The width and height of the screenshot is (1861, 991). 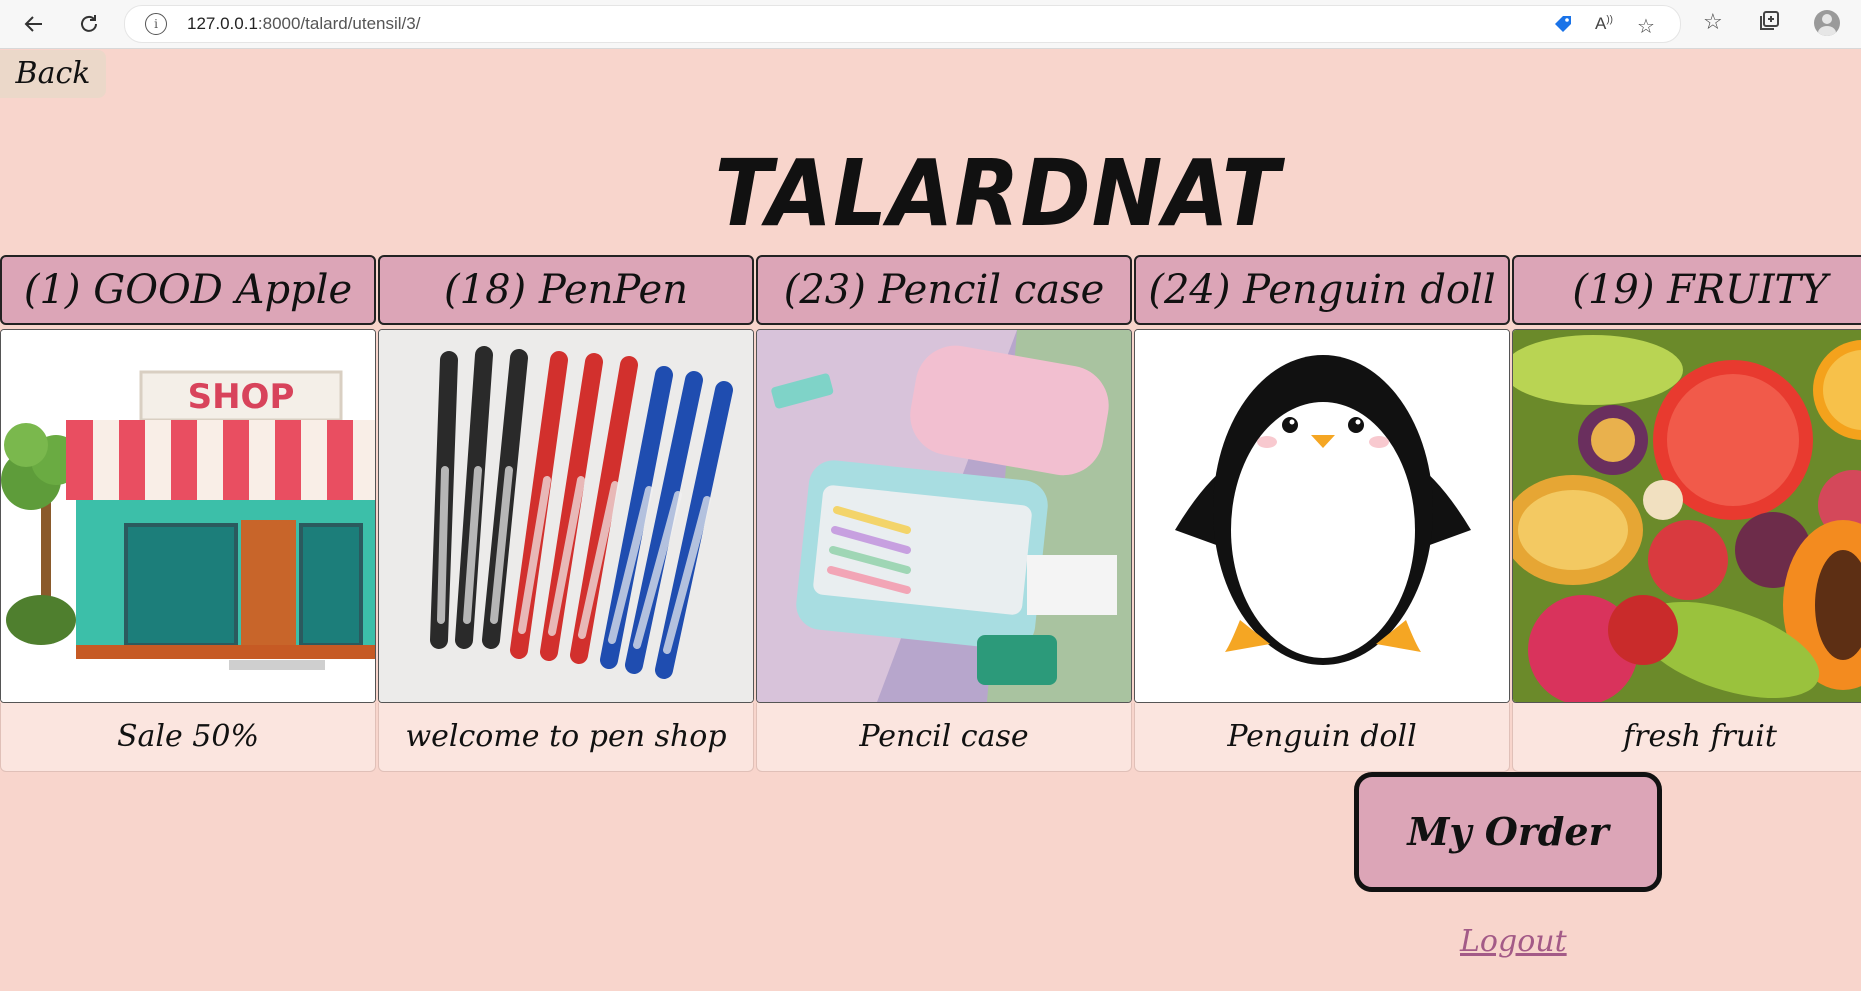 What do you see at coordinates (53, 74) in the screenshot?
I see `back-button: Back` at bounding box center [53, 74].